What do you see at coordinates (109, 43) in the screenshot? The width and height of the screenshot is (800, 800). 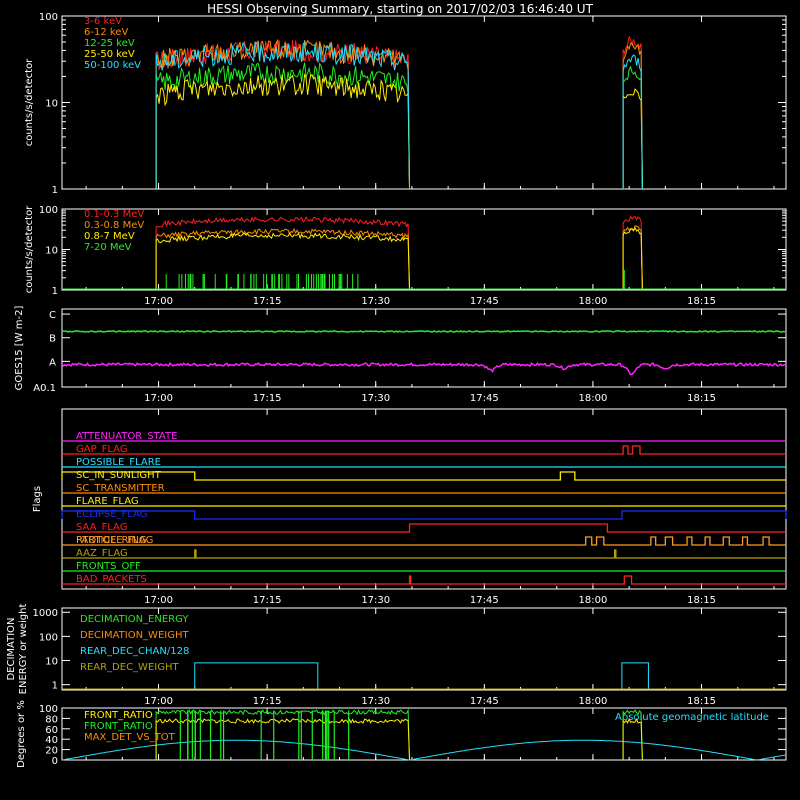 I see `legend-entry: 12-25 keV` at bounding box center [109, 43].